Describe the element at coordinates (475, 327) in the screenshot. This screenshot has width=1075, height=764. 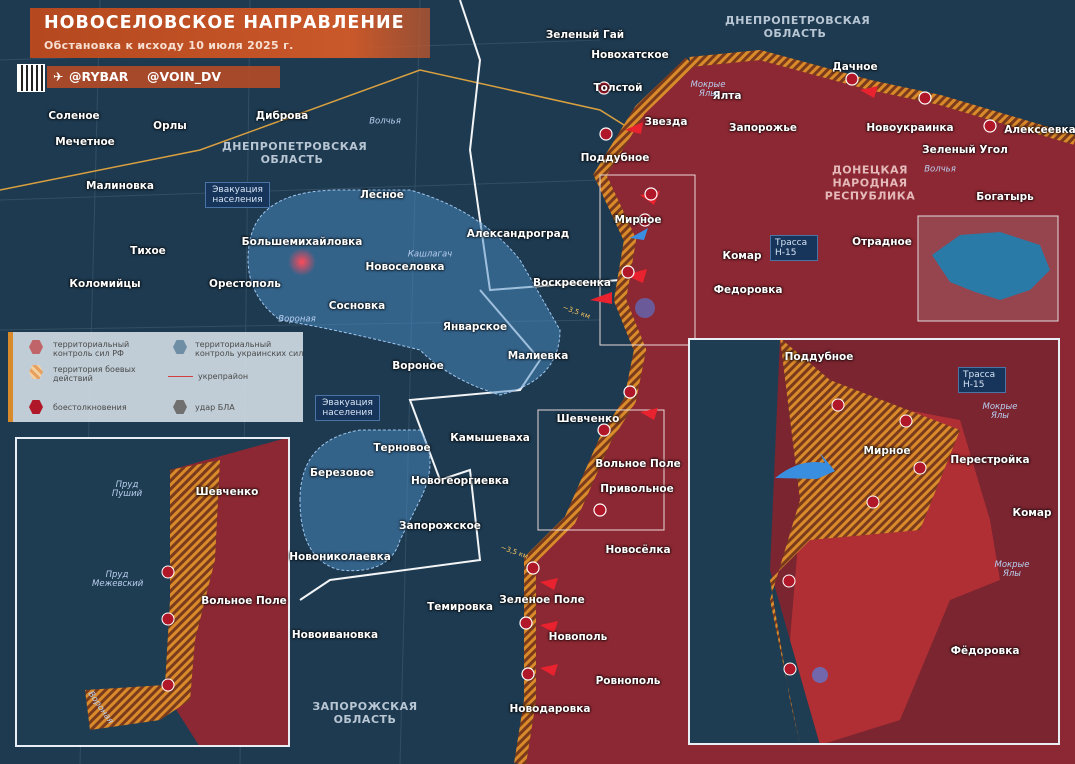
I see `settlement-label: Январское` at that location.